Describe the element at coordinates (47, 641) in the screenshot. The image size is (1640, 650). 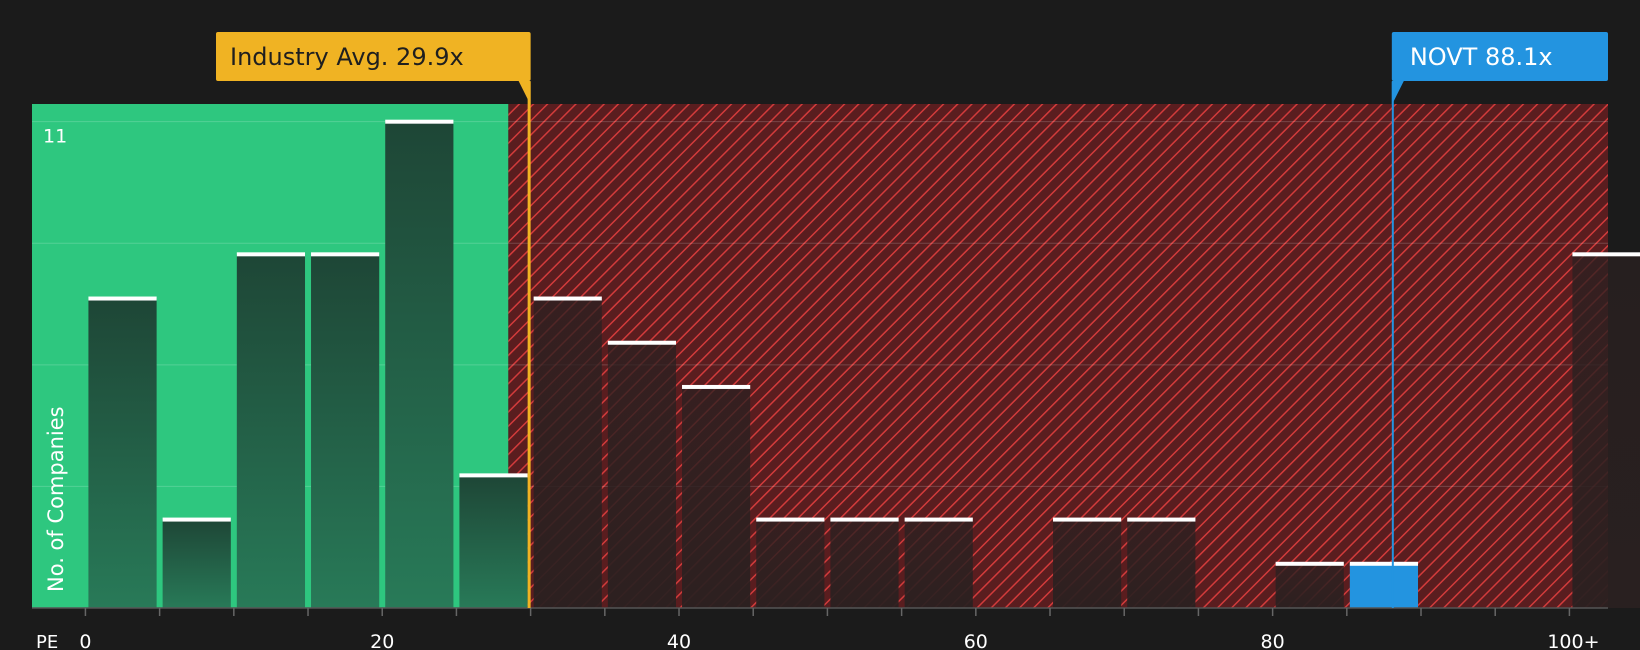
I see `x-axis-label: PE` at that location.